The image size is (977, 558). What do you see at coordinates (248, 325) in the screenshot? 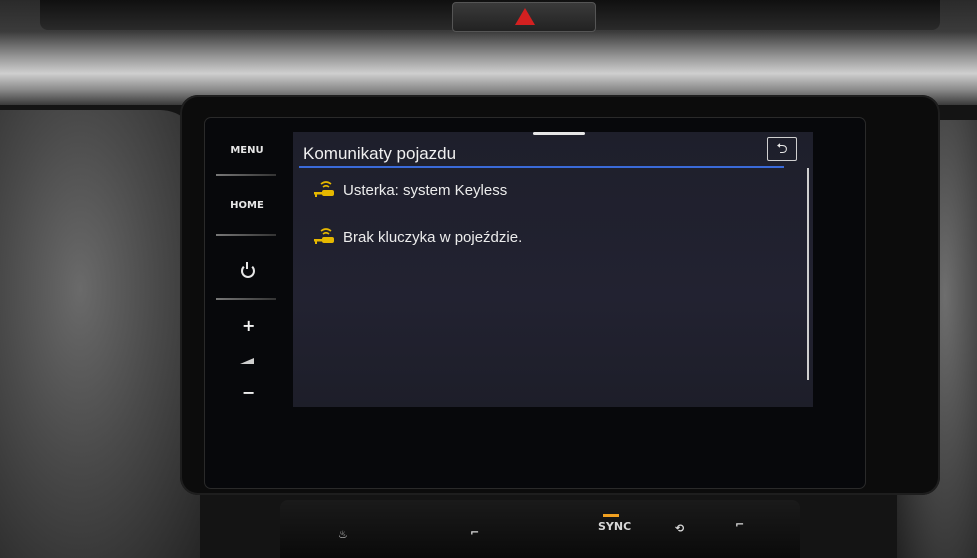
I see `volume-up-button: +` at bounding box center [248, 325].